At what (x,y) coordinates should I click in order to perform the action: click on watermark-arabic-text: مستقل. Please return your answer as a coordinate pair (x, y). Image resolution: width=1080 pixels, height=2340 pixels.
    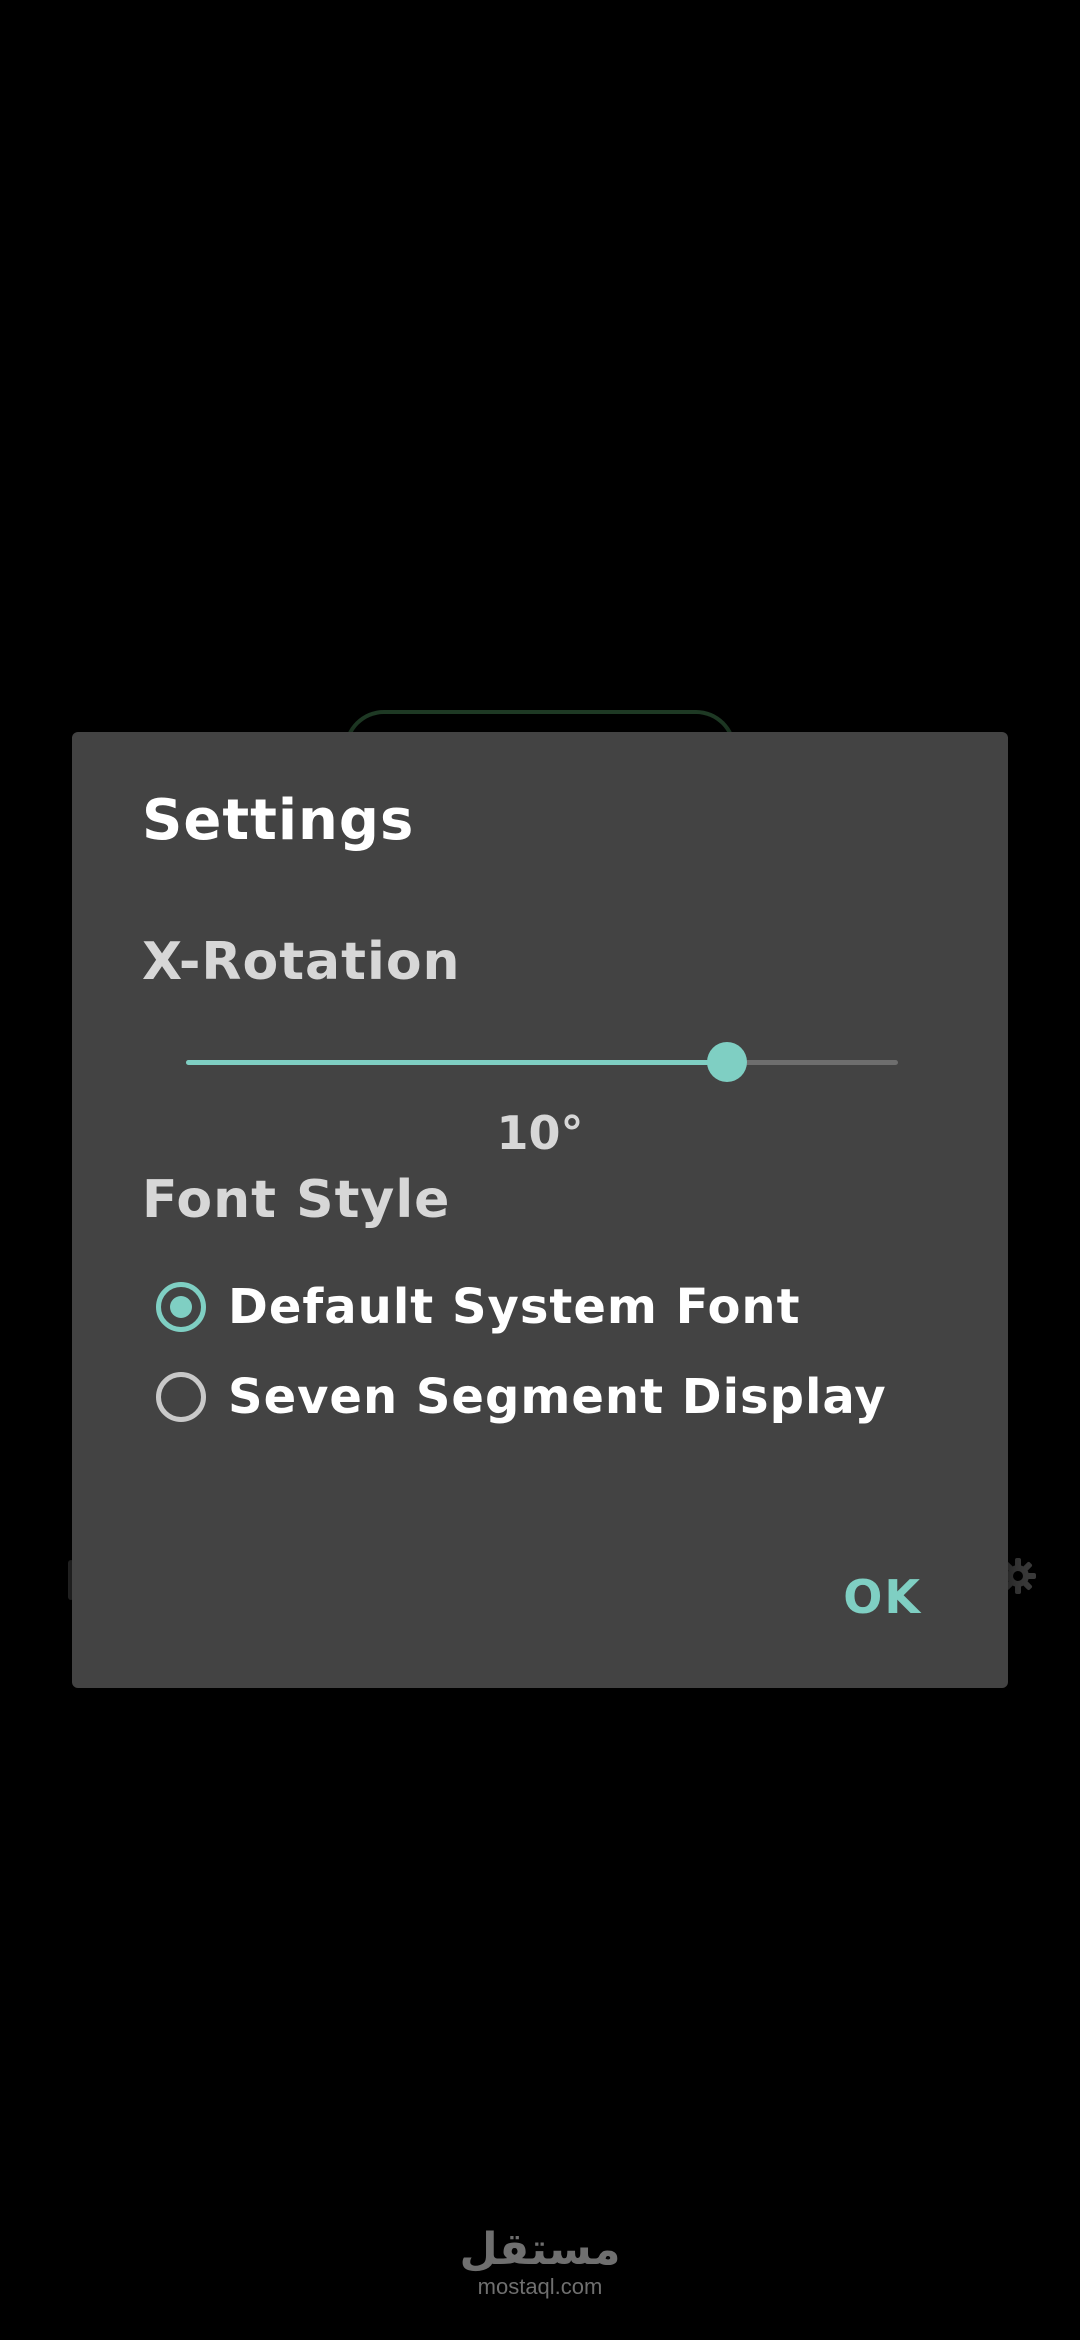
    Looking at the image, I should click on (540, 2249).